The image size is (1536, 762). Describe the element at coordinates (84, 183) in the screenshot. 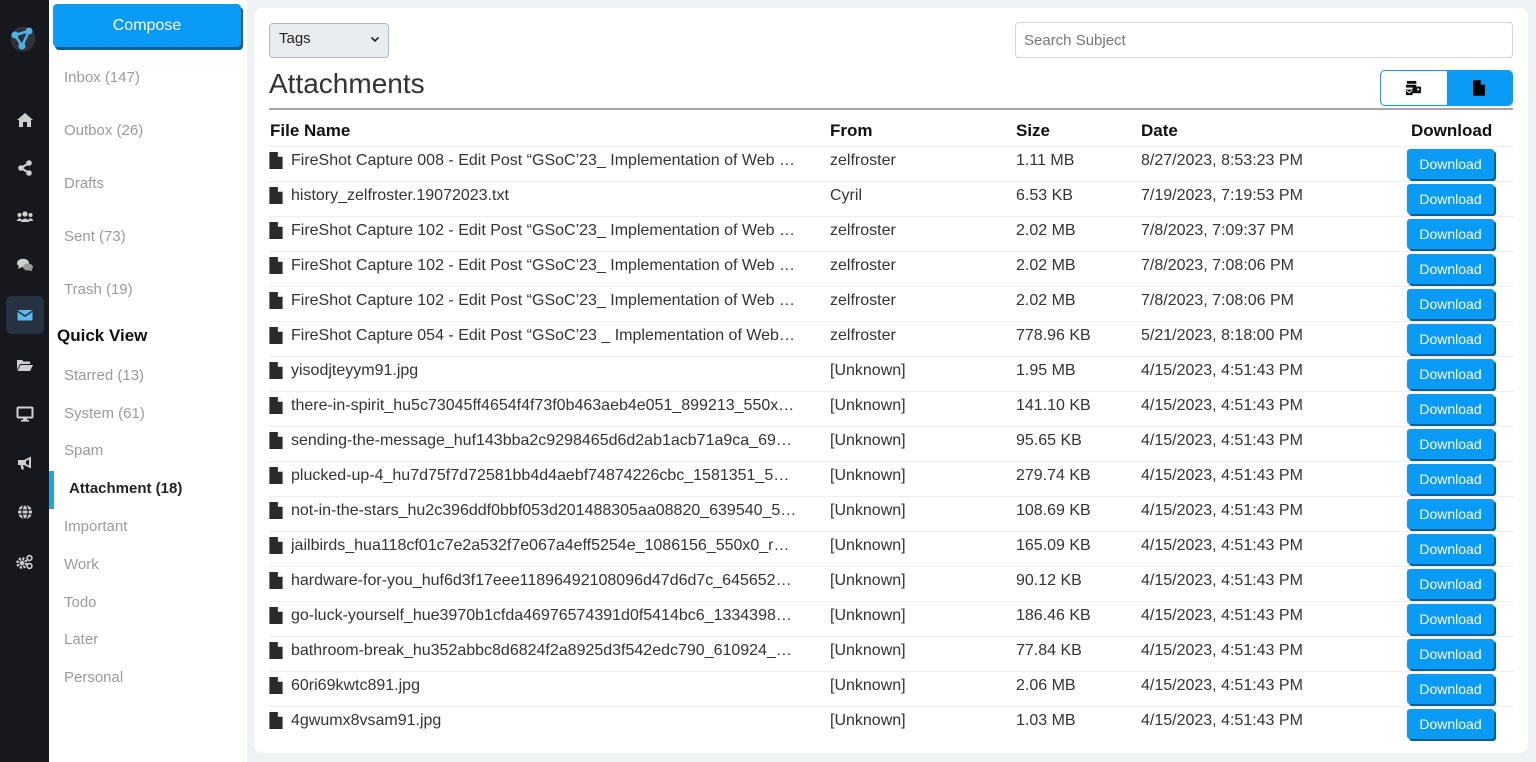

I see `folder-drafts: Drafts` at that location.